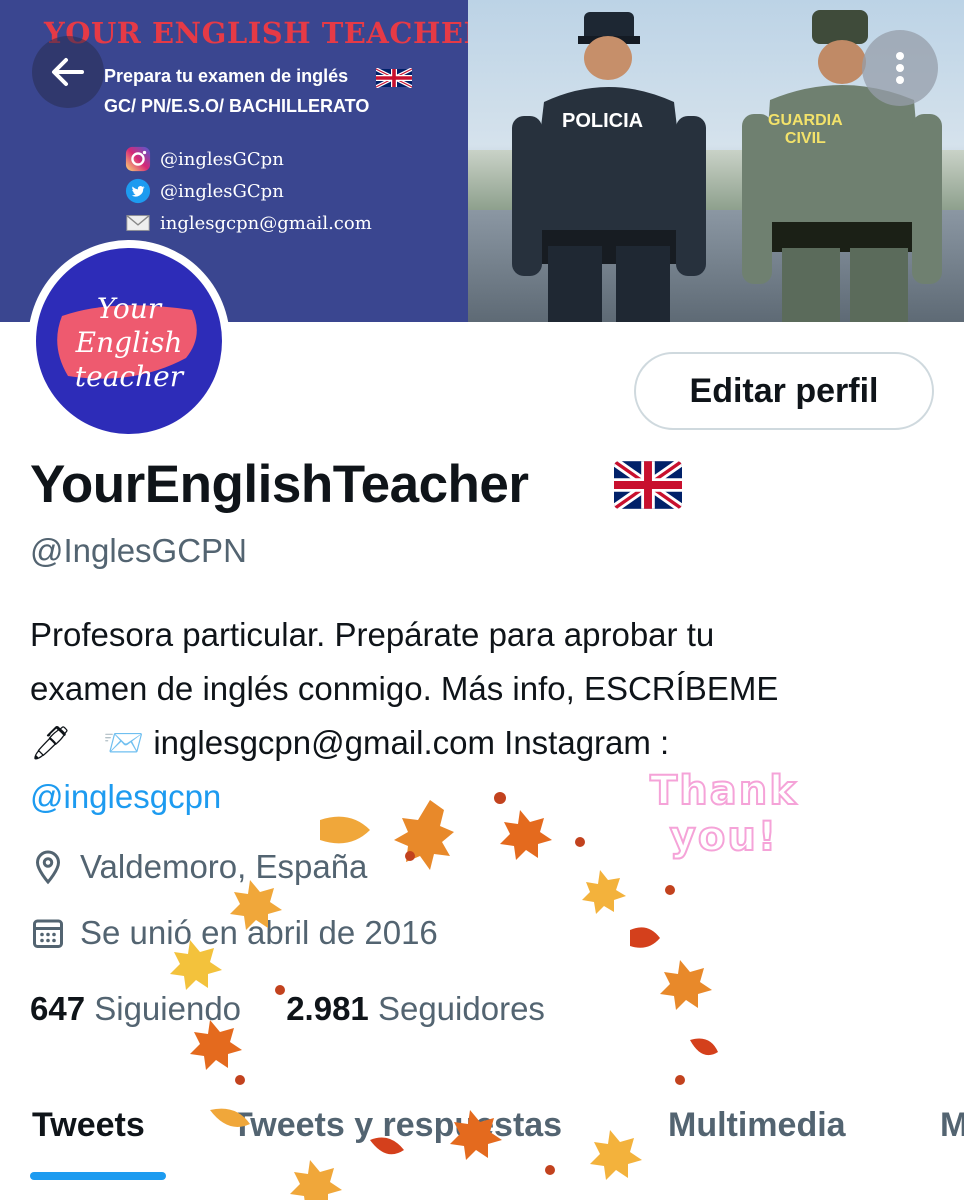 The image size is (964, 1200). Describe the element at coordinates (138, 191) in the screenshot. I see `twitter-bird-icon` at that location.